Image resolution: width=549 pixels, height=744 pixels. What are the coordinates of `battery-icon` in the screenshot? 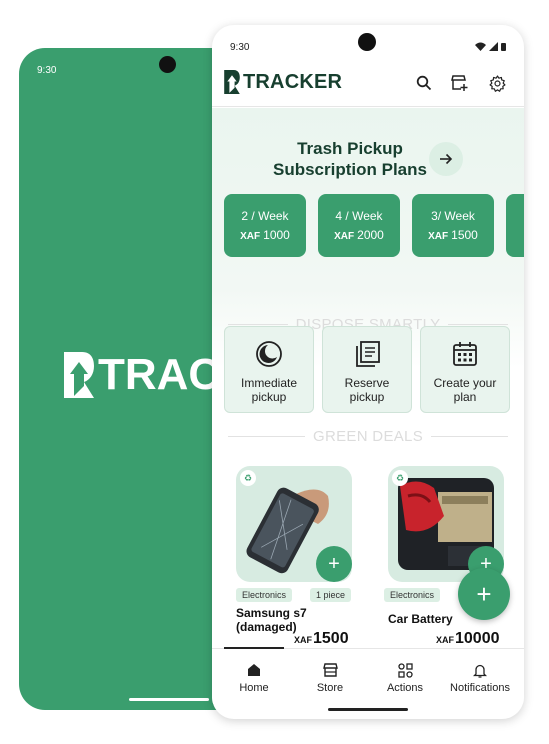 It's located at (503, 47).